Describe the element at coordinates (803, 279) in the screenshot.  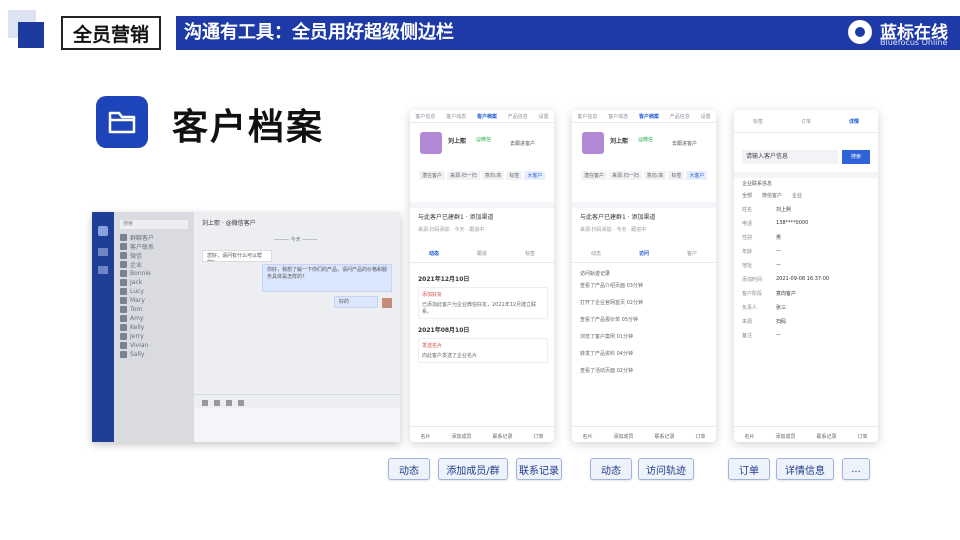
I see `field-value: 2021-09-08 16:37:00` at that location.